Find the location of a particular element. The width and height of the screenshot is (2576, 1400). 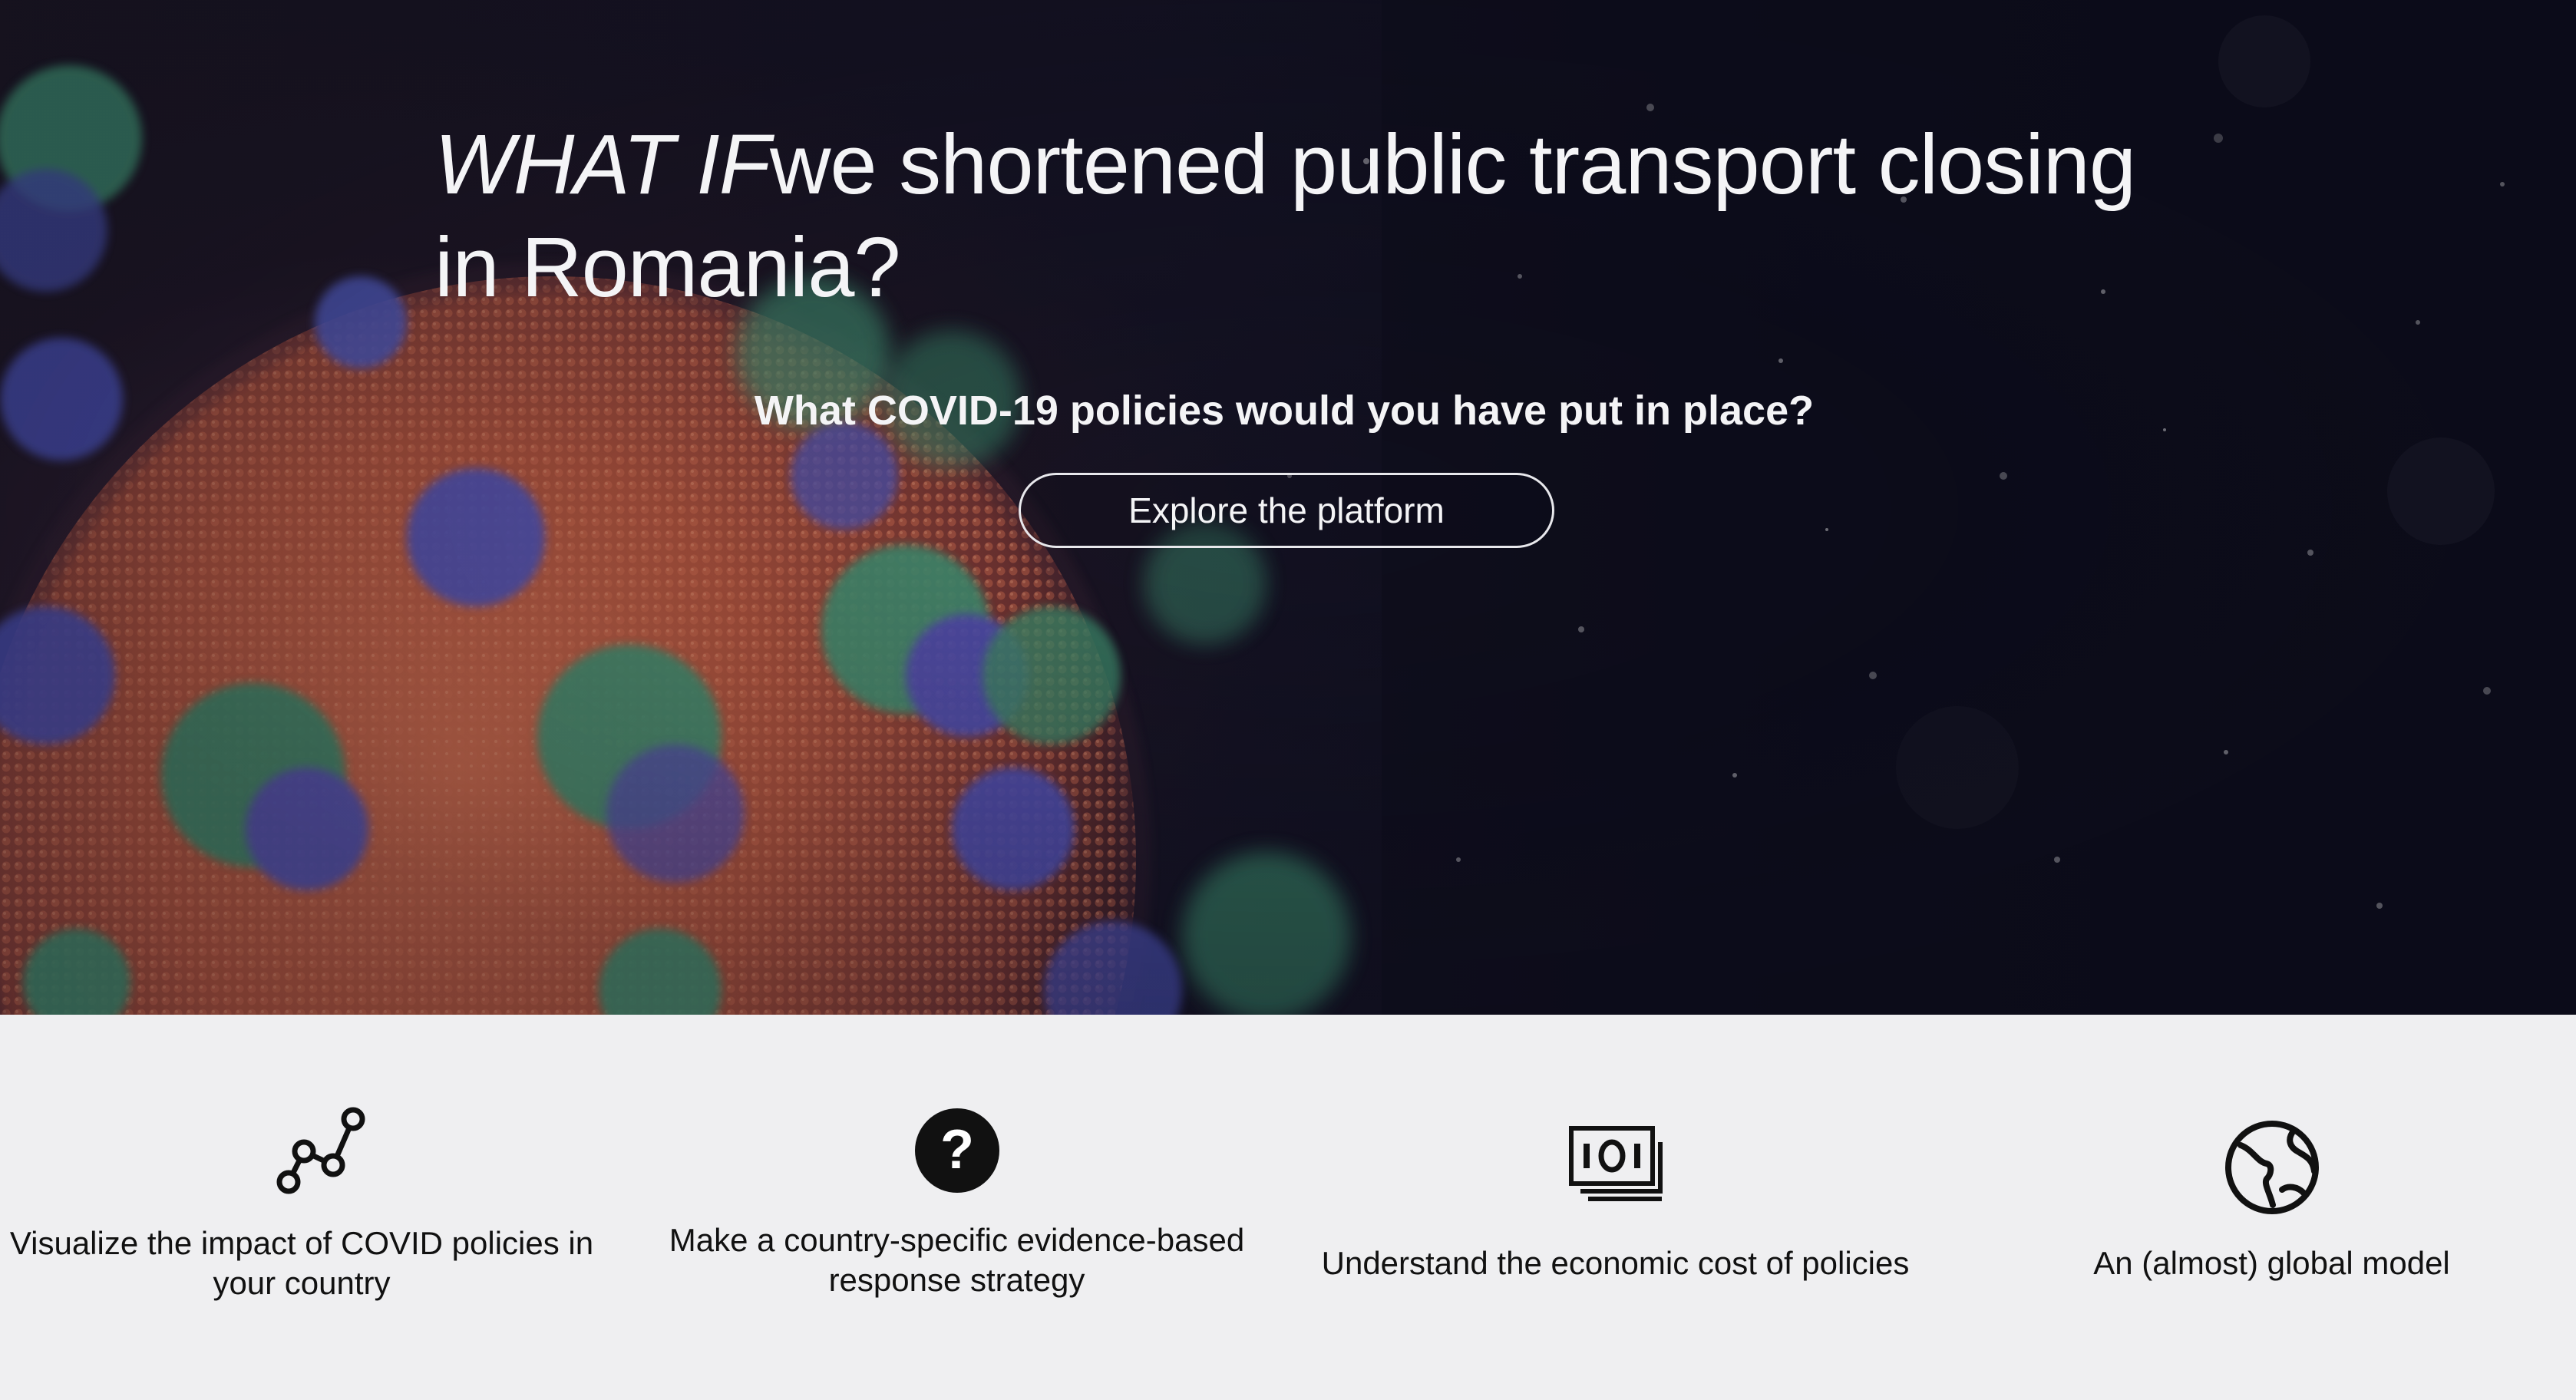

feature-global-model: An (almost) global model is located at coordinates (2263, 1208).